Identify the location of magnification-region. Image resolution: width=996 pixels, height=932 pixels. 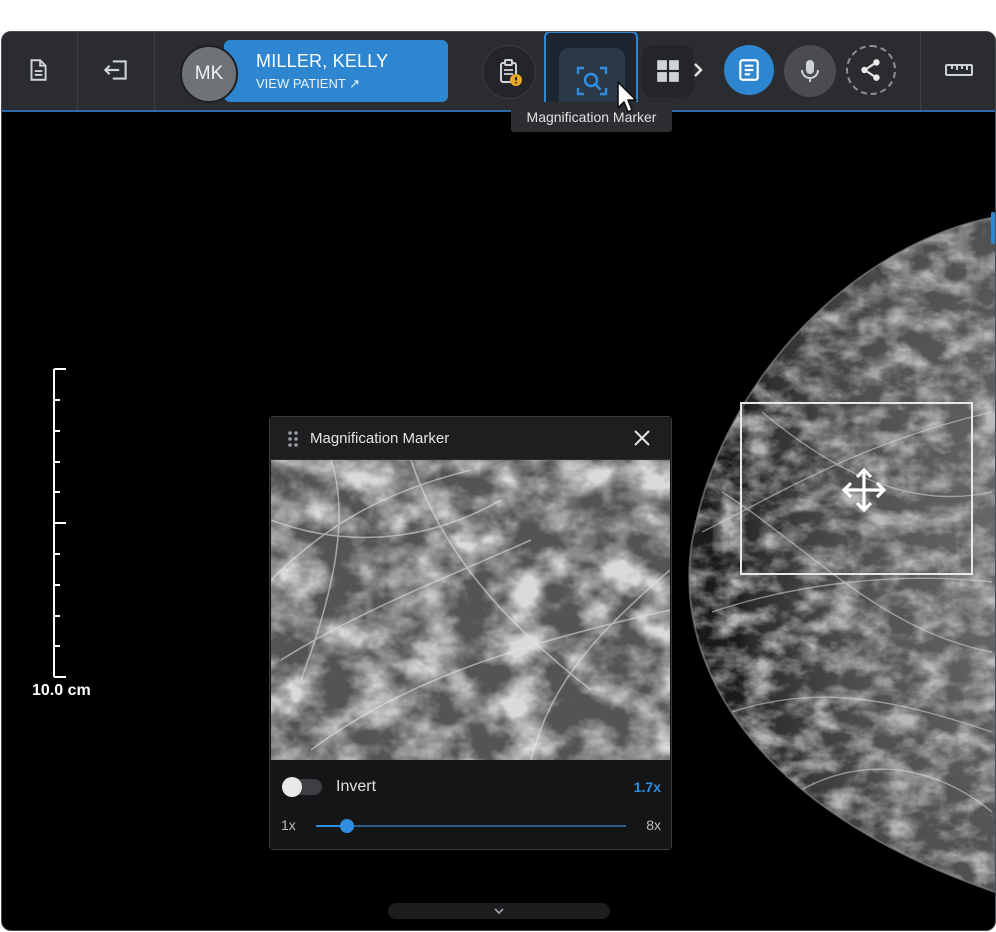
(856, 488).